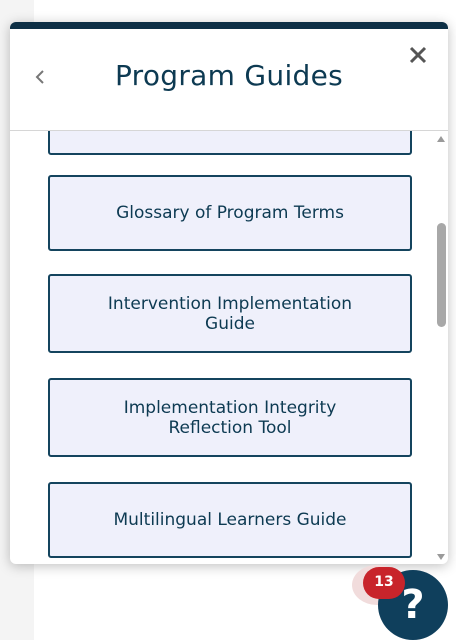 The image size is (456, 640). I want to click on guide-label: Glossary of Program Terms, so click(230, 213).